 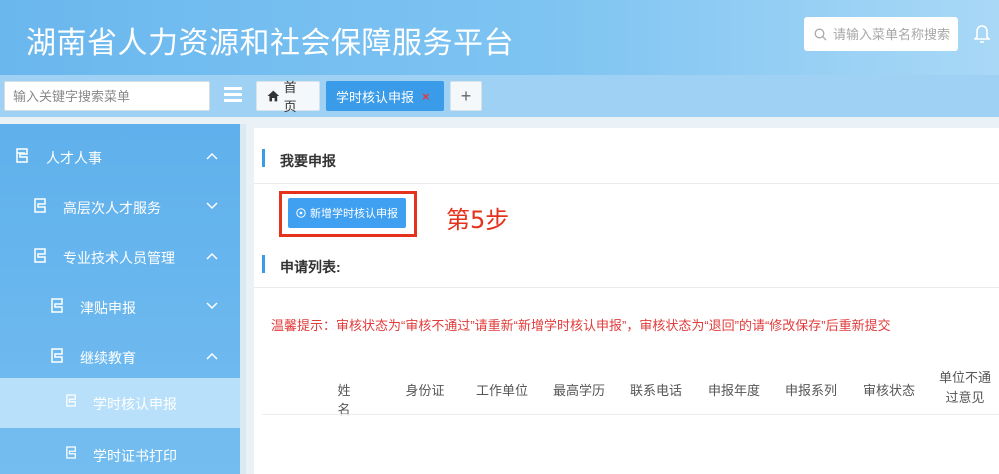 What do you see at coordinates (982, 34) in the screenshot?
I see `bell-icon` at bounding box center [982, 34].